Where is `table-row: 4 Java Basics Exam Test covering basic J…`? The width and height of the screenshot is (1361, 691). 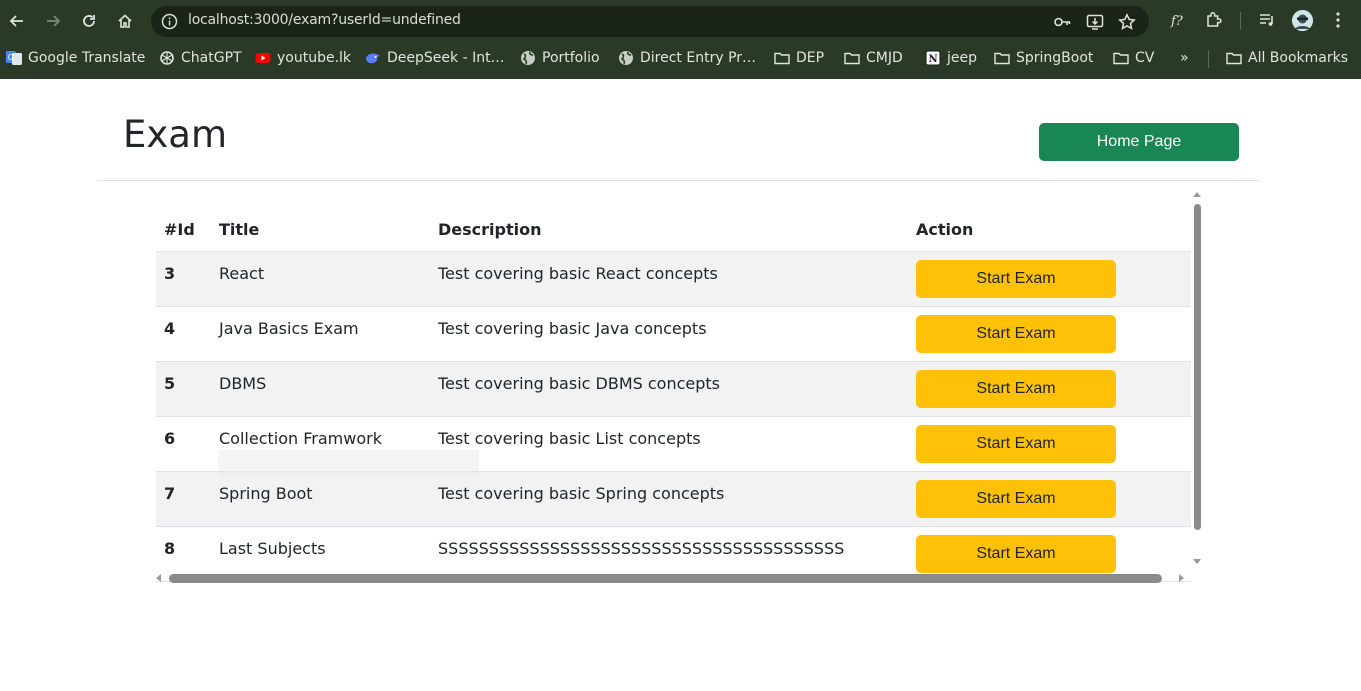 table-row: 4 Java Basics Exam Test covering basic J… is located at coordinates (673, 334).